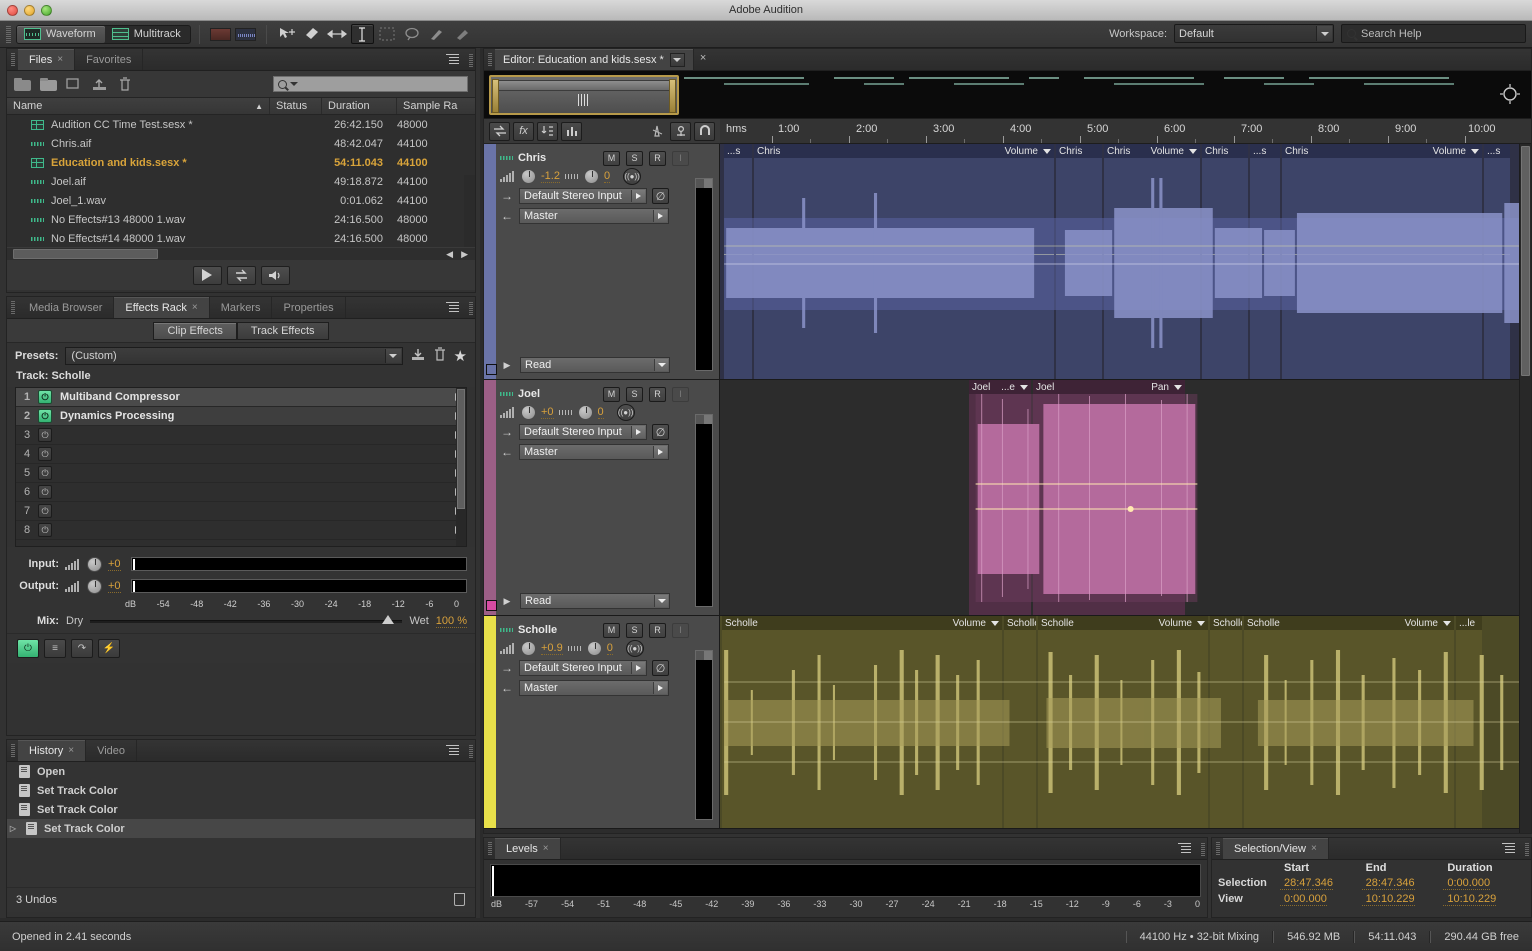 The height and width of the screenshot is (951, 1532). I want to click on scroll-right-icon: ▶, so click(464, 254).